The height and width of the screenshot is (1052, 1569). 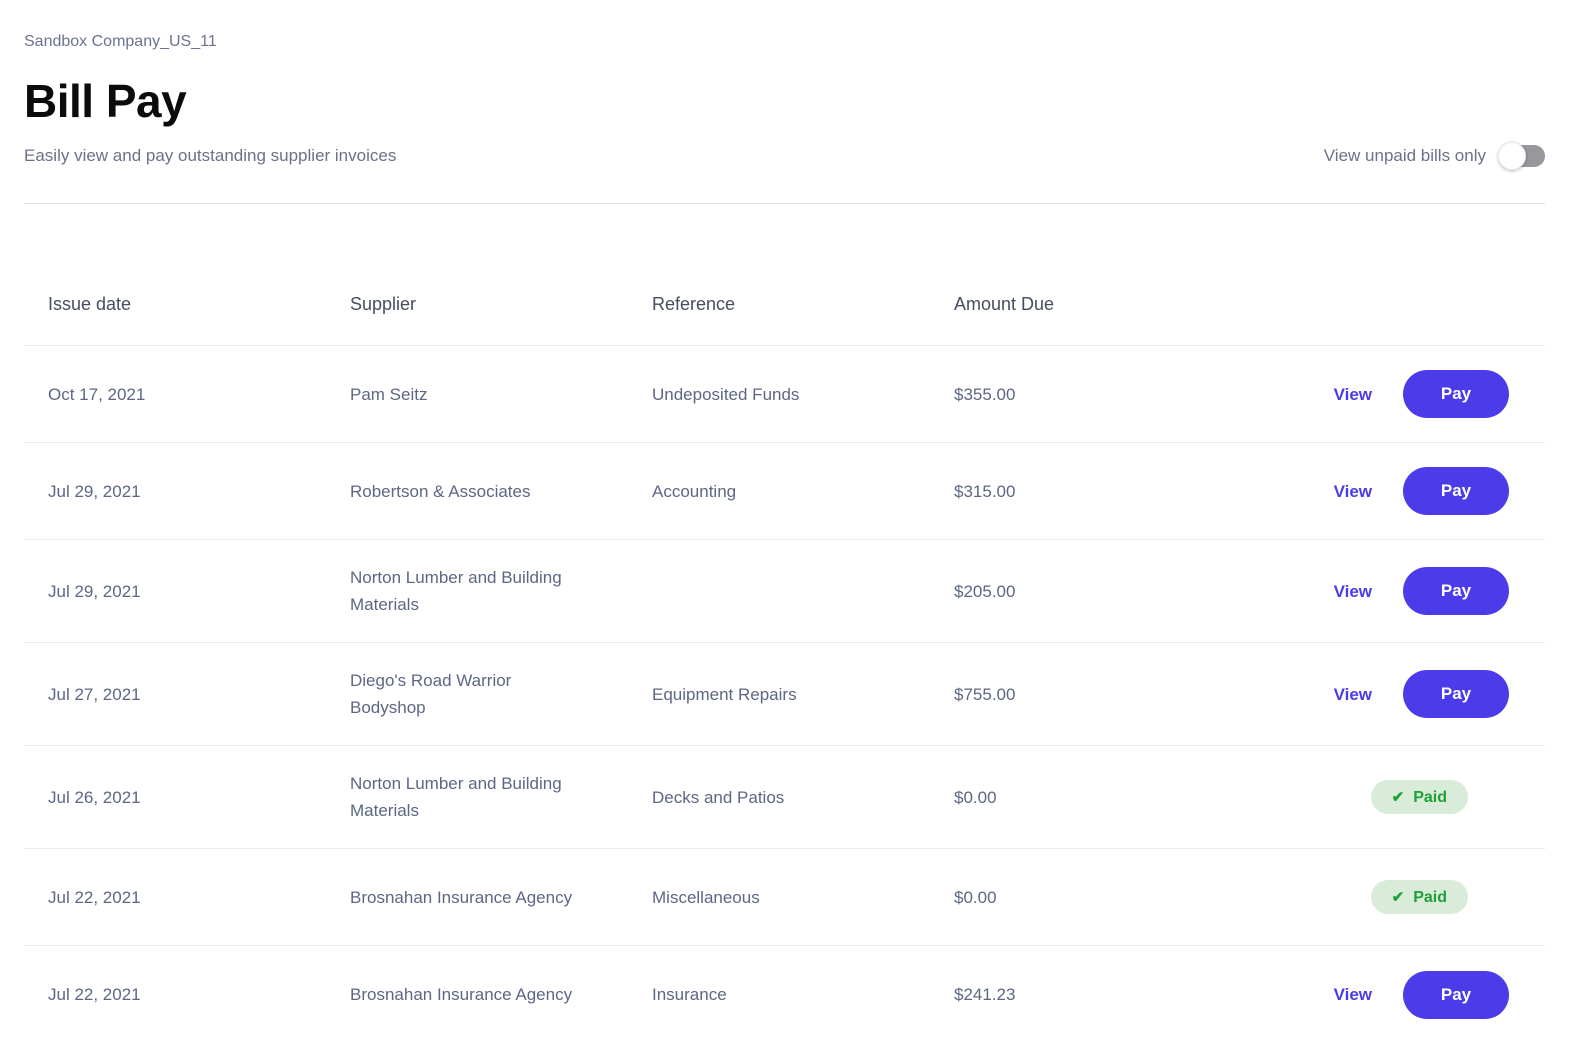 I want to click on amount-due-cell: $755.00, so click(x=985, y=694).